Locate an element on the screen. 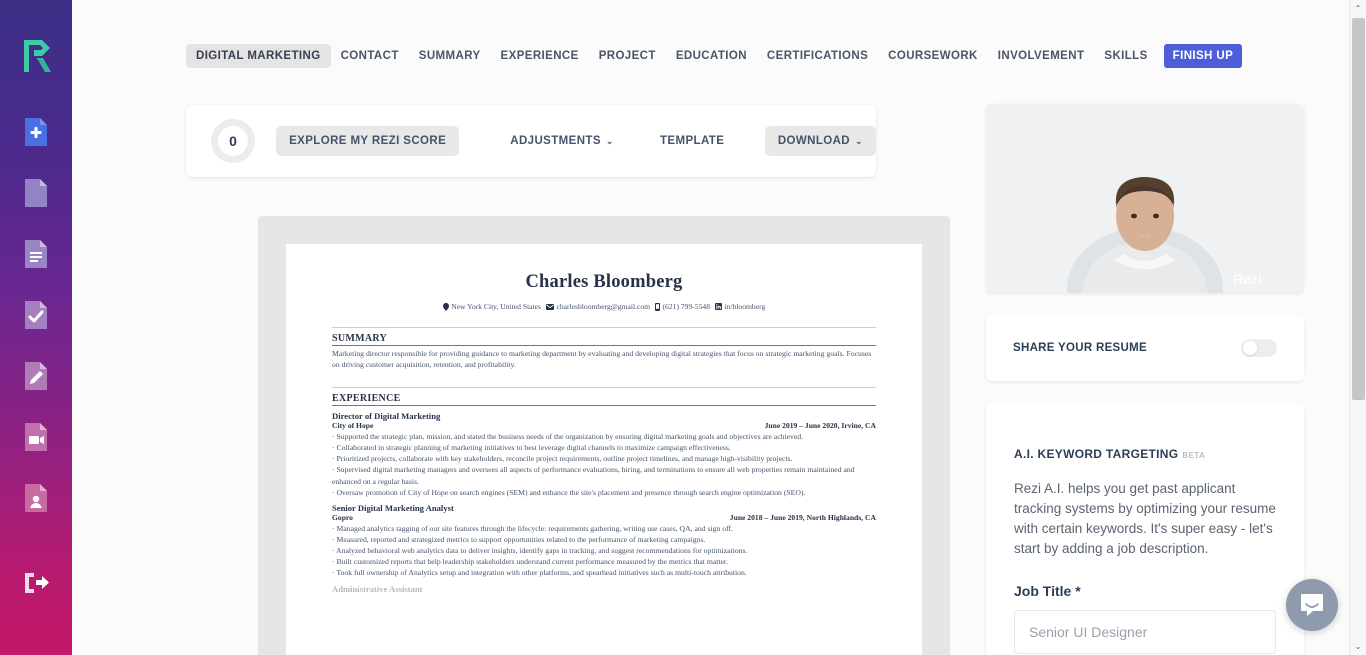  resume-next-entry-preview: Administrative Assistant is located at coordinates (377, 588).